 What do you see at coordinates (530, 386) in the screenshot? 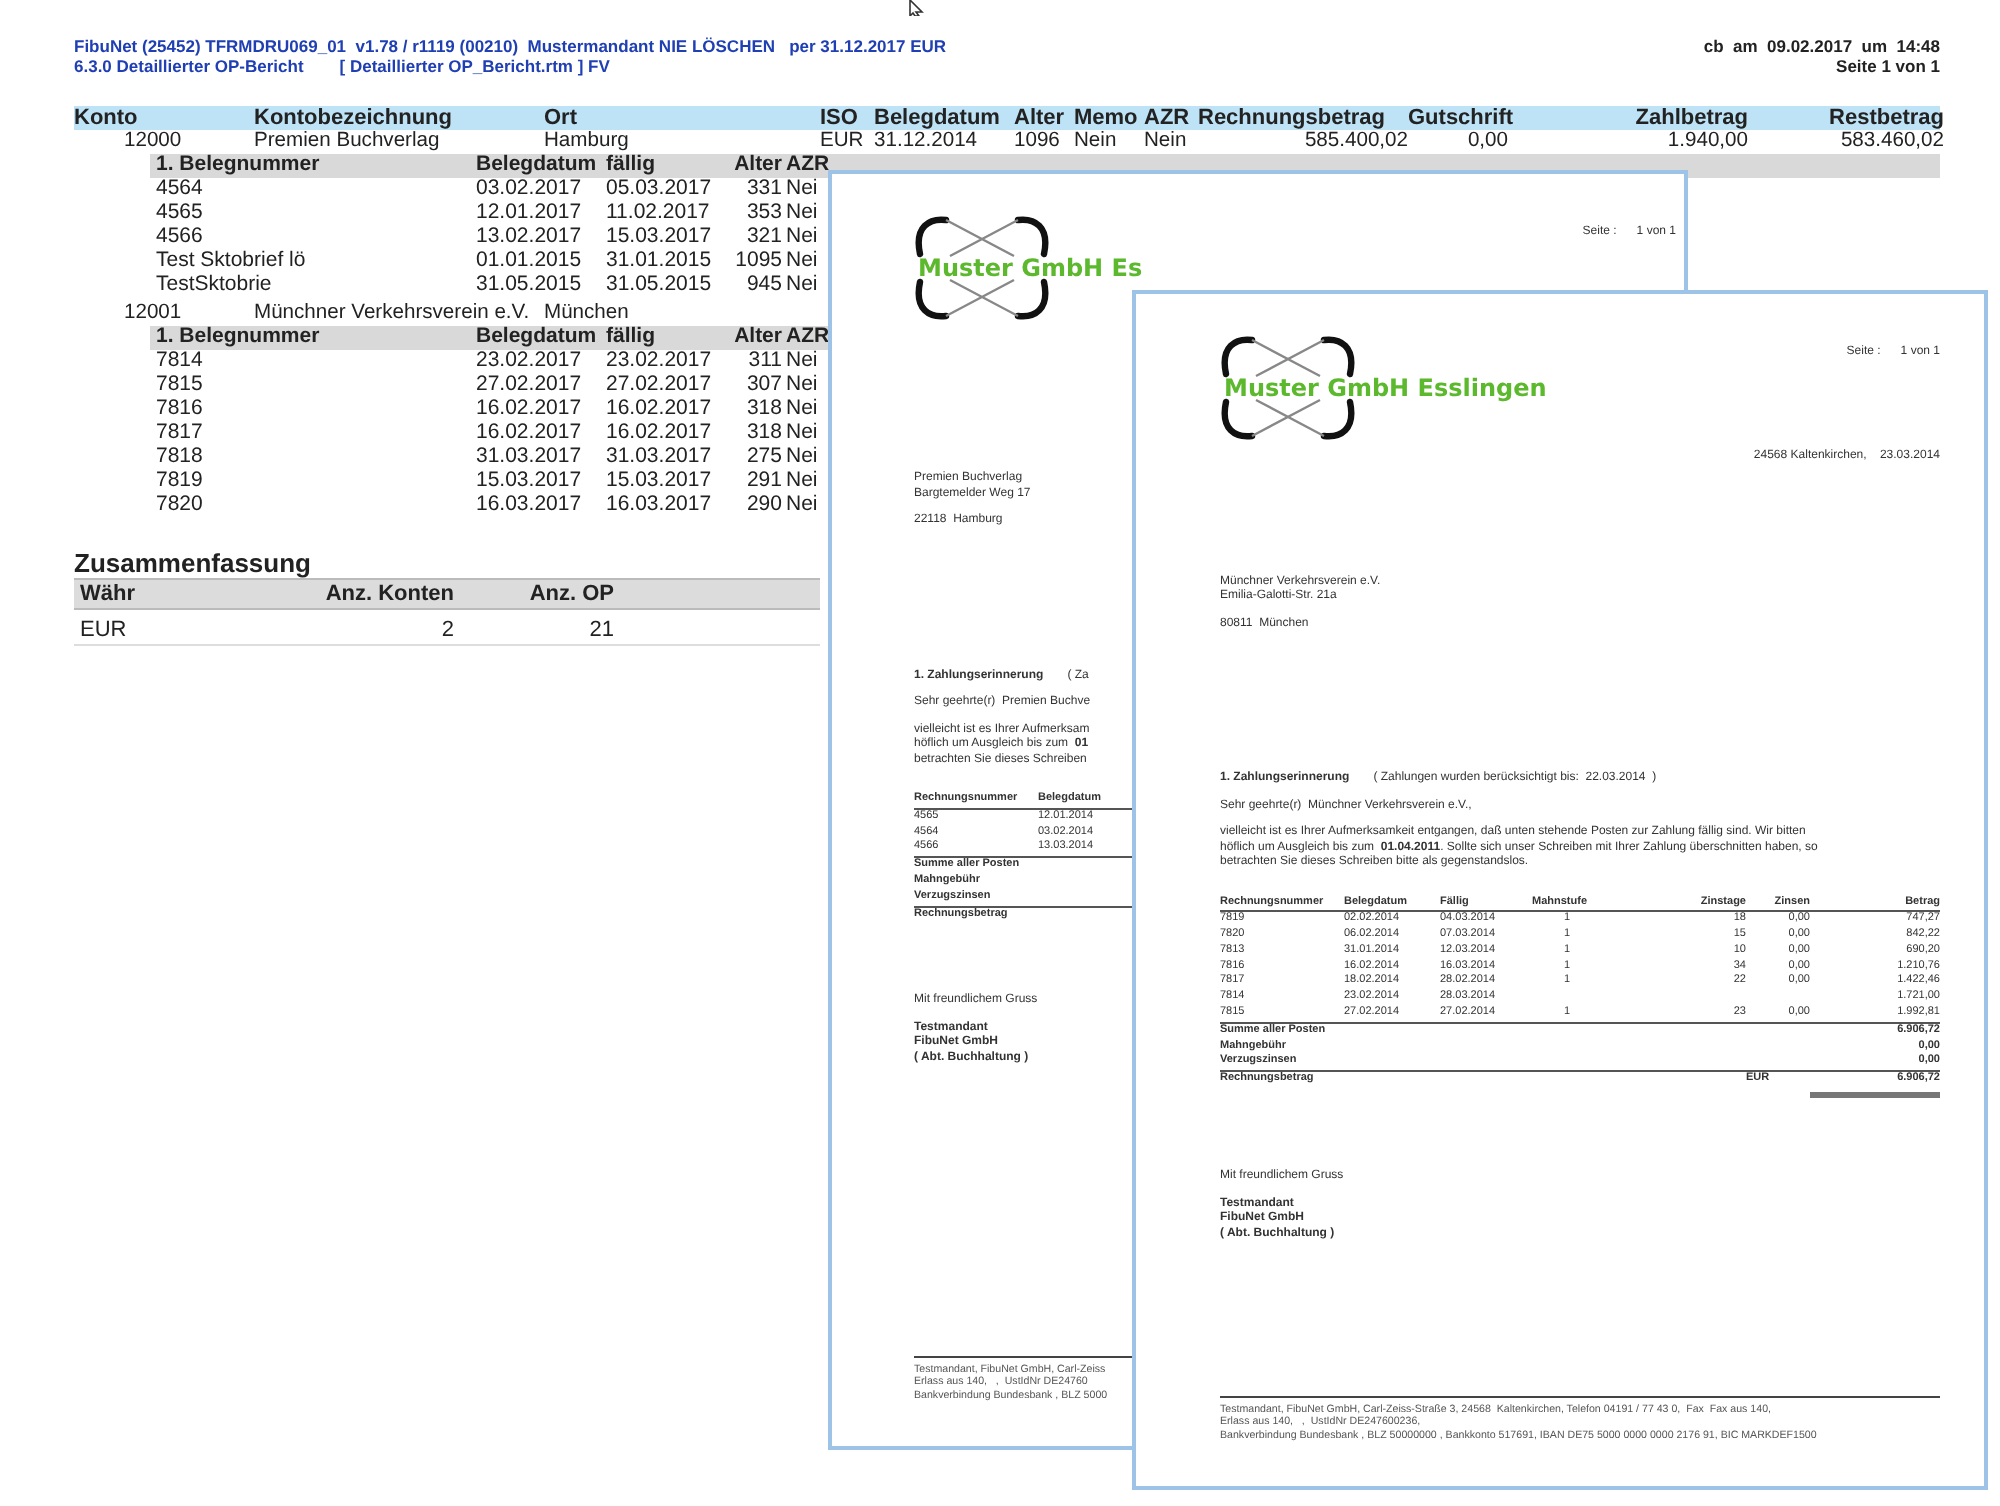
I see `table-cell-text: 27.02.2017` at bounding box center [530, 386].